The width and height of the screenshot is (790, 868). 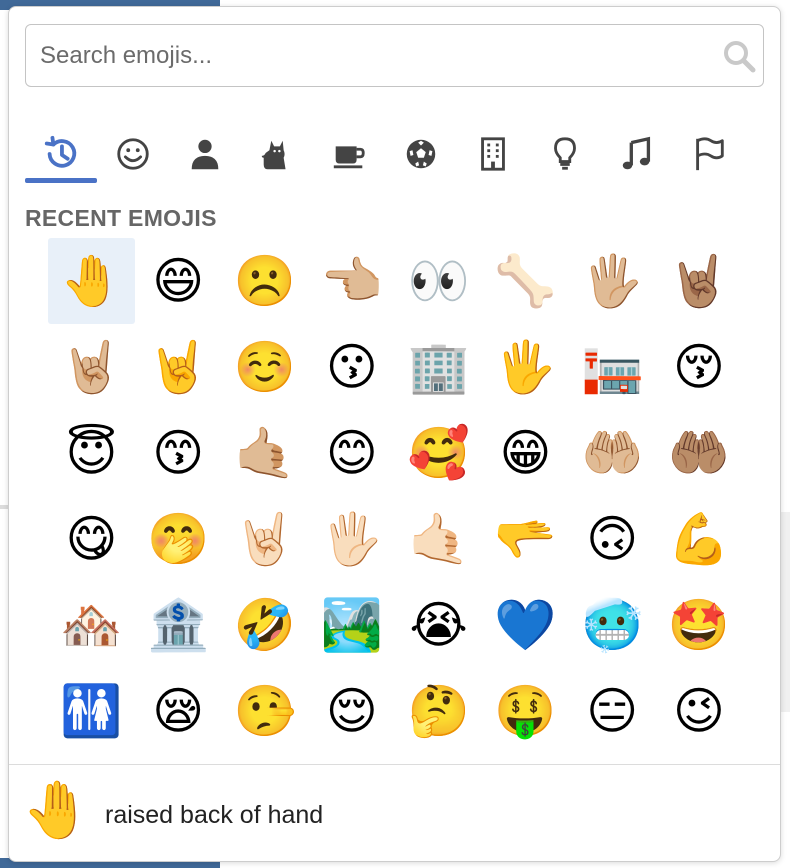 What do you see at coordinates (121, 218) in the screenshot?
I see `section-title: RECENT EMOJIS` at bounding box center [121, 218].